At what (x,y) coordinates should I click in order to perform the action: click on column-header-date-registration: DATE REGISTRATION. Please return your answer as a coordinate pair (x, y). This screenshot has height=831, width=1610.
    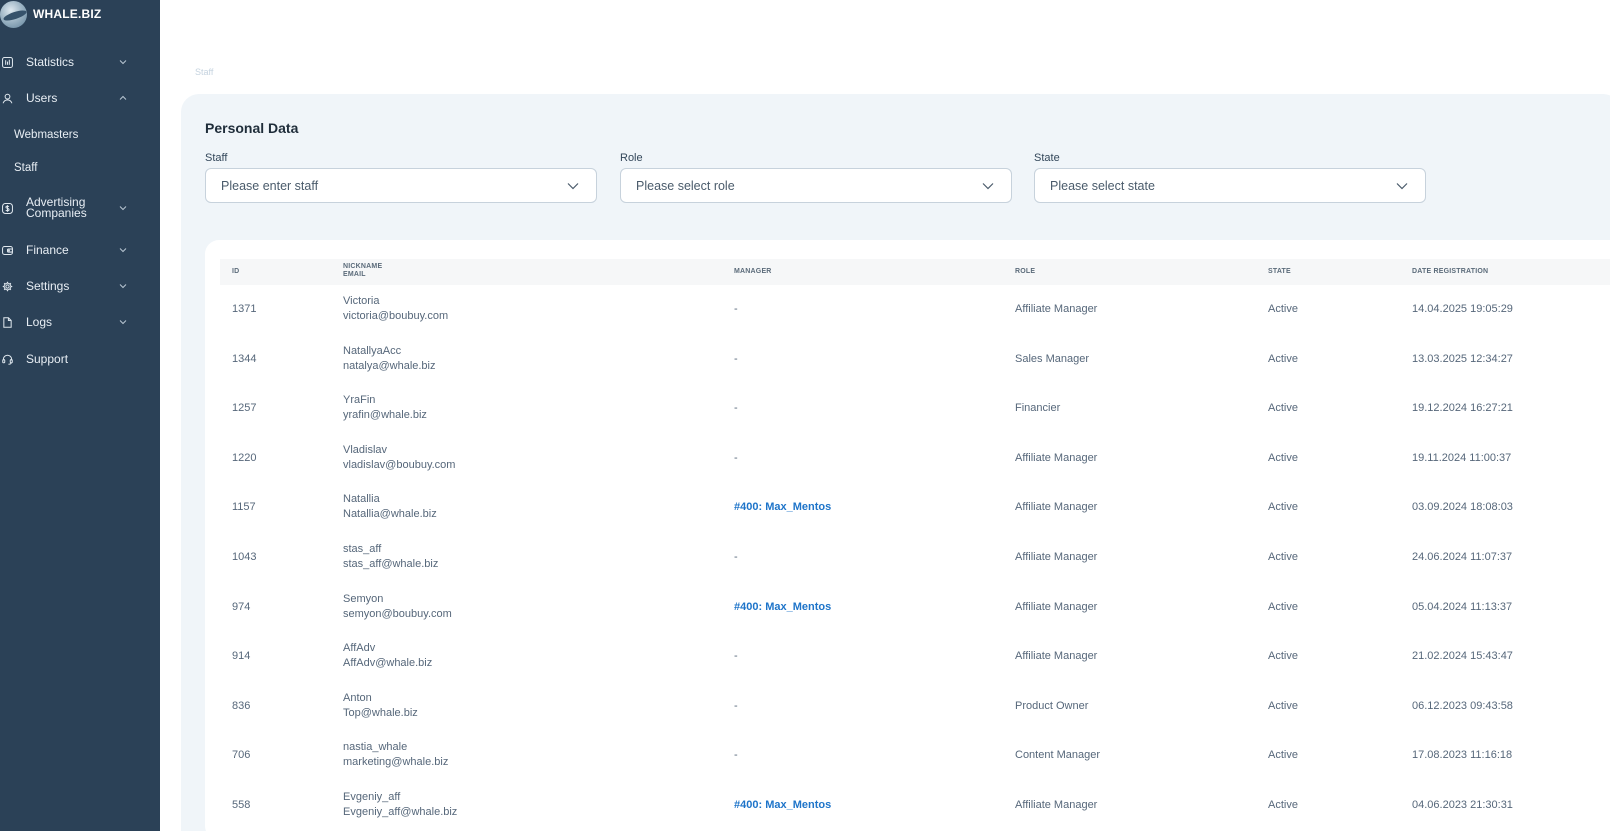
    Looking at the image, I should click on (1450, 272).